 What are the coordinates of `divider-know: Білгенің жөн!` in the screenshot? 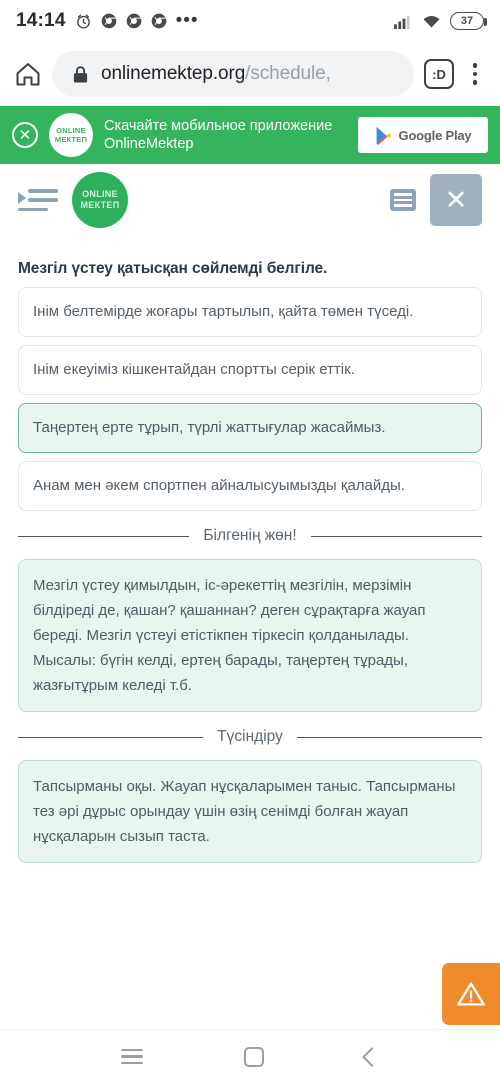 It's located at (250, 536).